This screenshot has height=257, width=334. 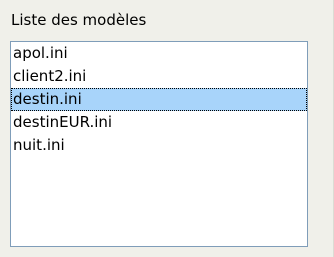 I want to click on models-list-label: Liste des modèles, so click(x=79, y=20).